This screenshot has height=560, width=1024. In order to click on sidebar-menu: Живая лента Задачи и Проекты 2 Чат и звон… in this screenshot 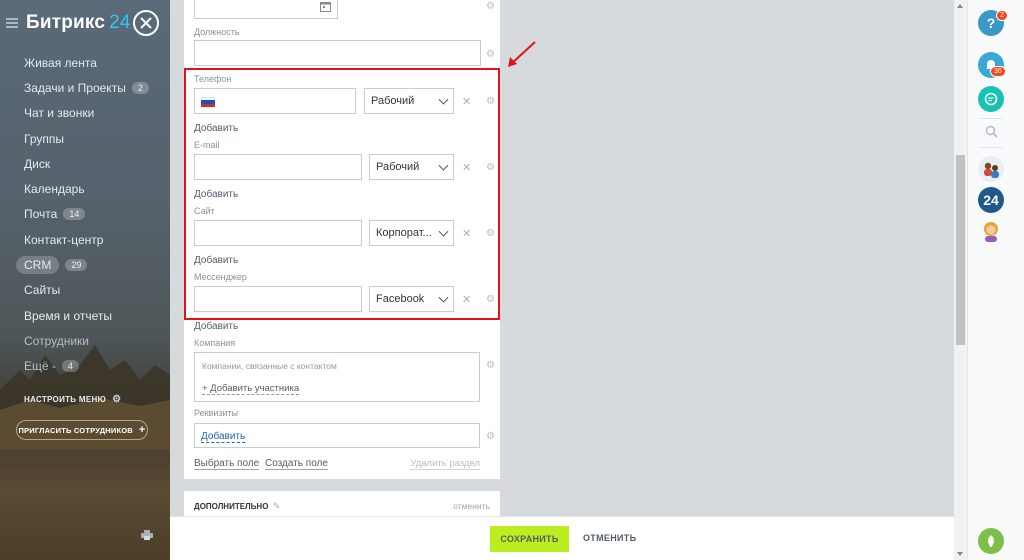, I will do `click(85, 214)`.